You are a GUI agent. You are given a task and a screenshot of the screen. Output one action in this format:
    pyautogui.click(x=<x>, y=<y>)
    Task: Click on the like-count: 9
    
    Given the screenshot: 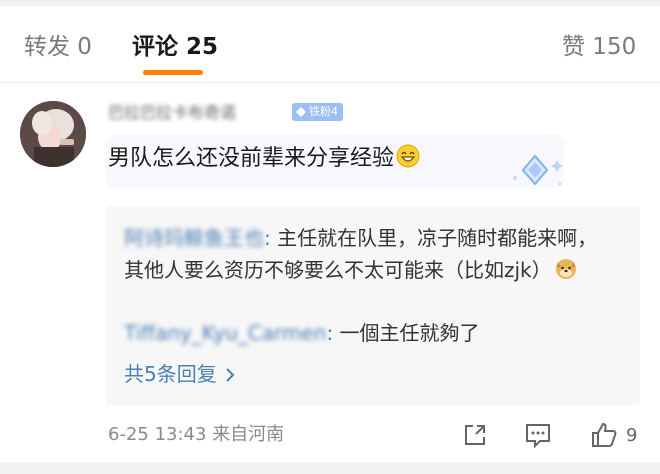 What is the action you would take?
    pyautogui.click(x=632, y=435)
    